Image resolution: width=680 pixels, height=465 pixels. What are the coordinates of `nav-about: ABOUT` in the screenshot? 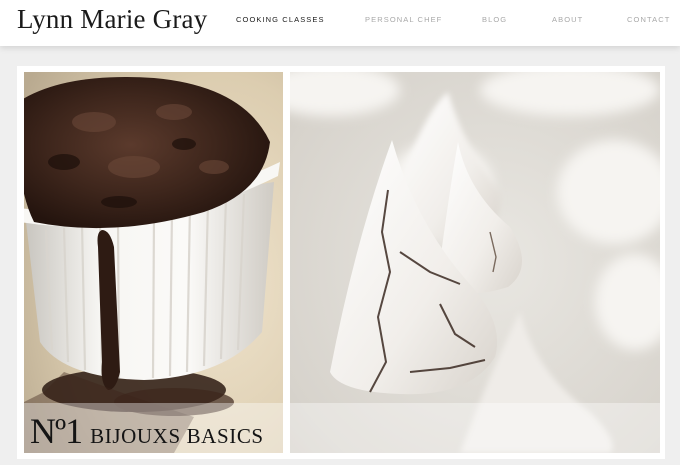 It's located at (567, 19).